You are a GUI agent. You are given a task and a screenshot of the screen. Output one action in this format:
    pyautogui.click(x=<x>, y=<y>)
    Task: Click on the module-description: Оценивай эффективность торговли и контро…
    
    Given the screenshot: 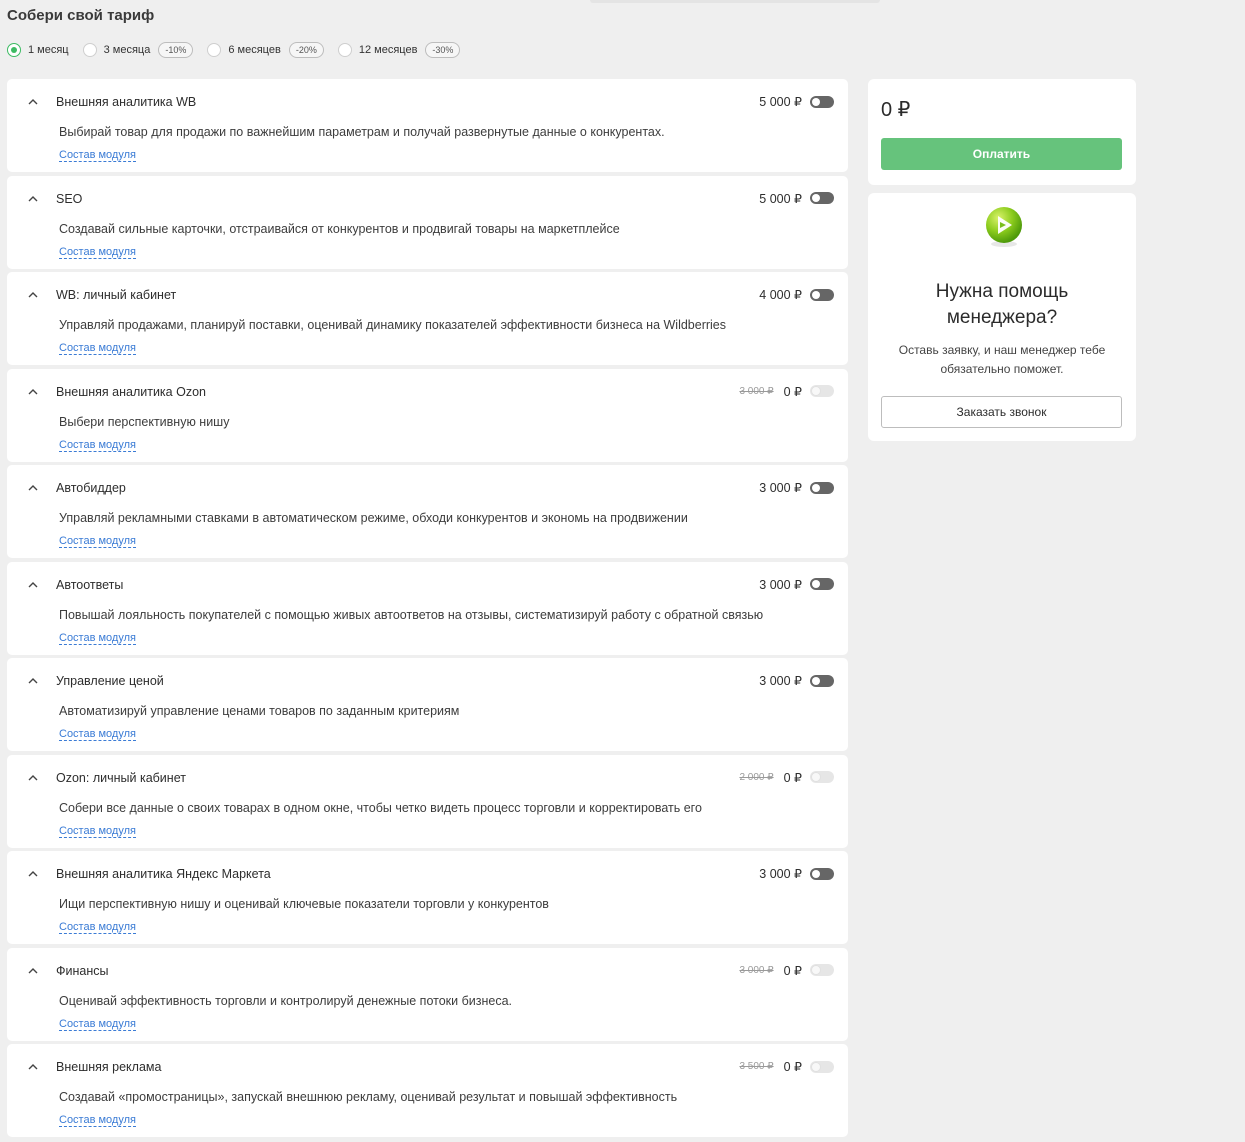 What is the action you would take?
    pyautogui.click(x=285, y=1000)
    